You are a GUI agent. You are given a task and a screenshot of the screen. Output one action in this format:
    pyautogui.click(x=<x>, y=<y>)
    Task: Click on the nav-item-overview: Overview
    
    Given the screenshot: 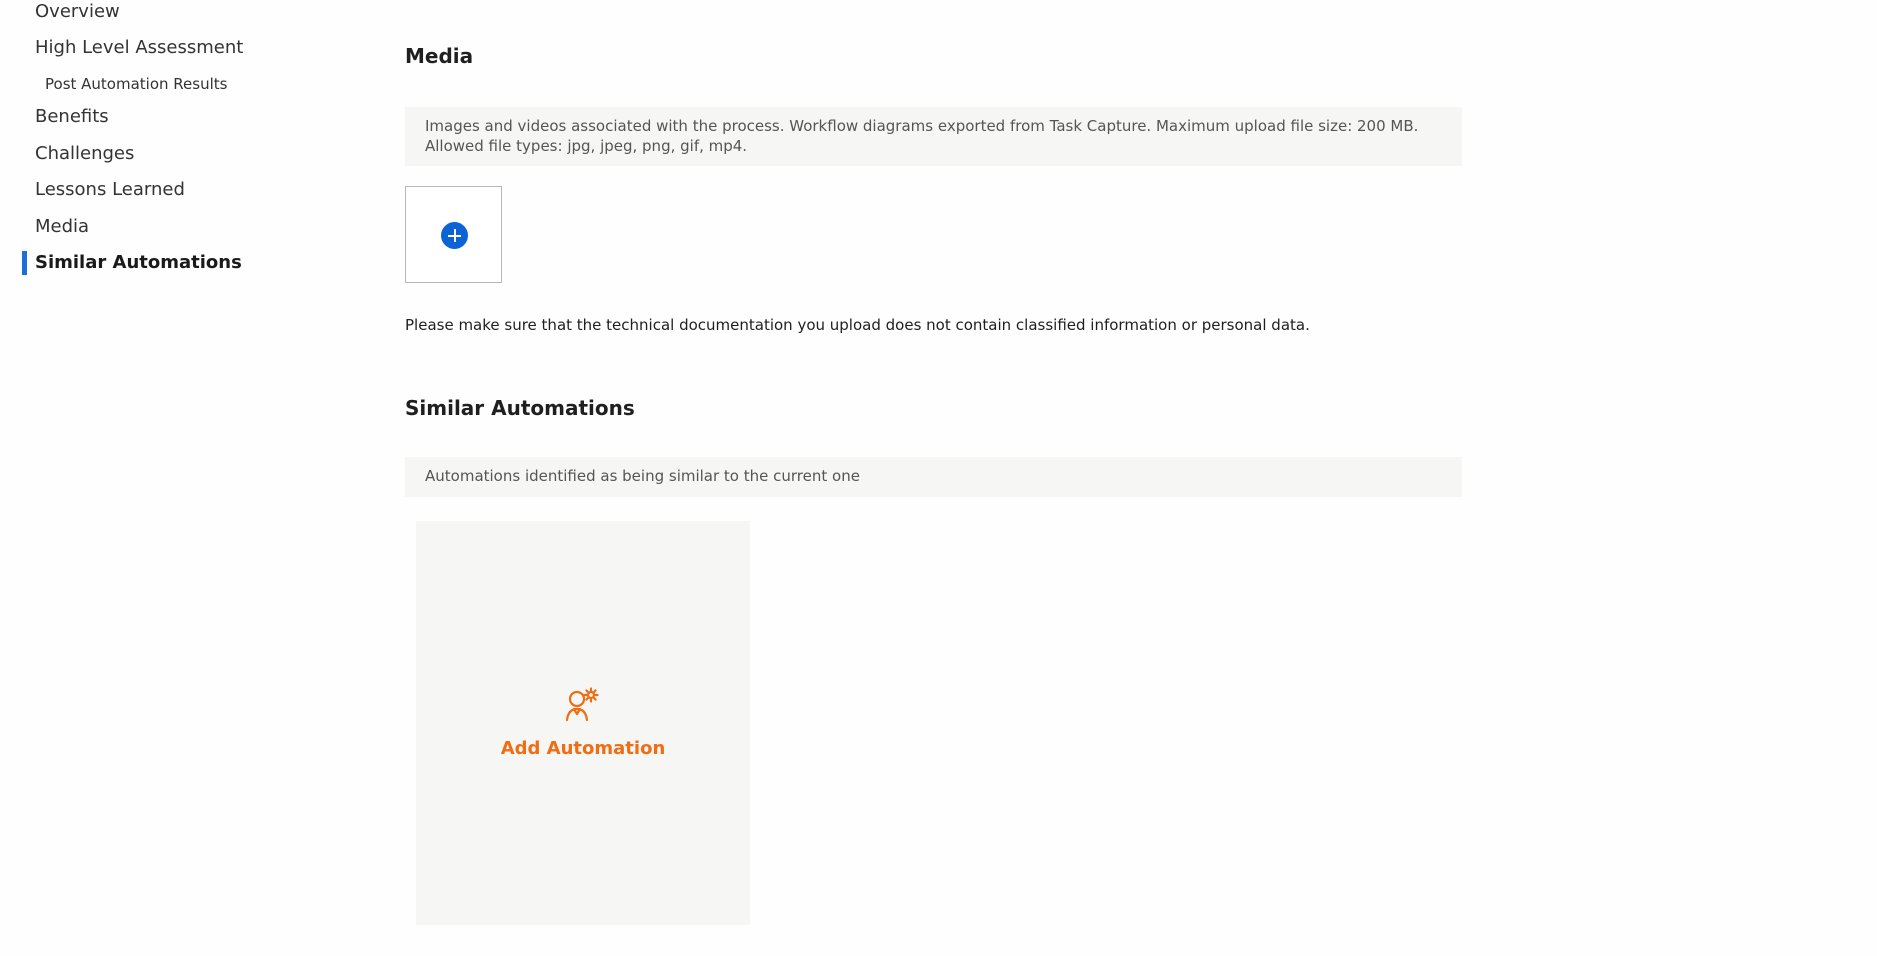 What is the action you would take?
    pyautogui.click(x=77, y=12)
    